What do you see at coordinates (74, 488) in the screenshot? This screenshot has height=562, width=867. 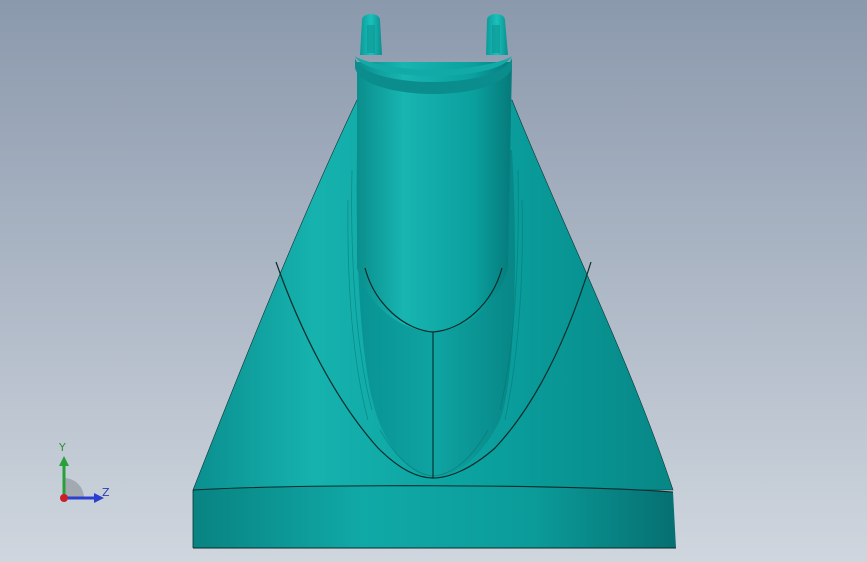 I see `triad-plane-quadrant` at bounding box center [74, 488].